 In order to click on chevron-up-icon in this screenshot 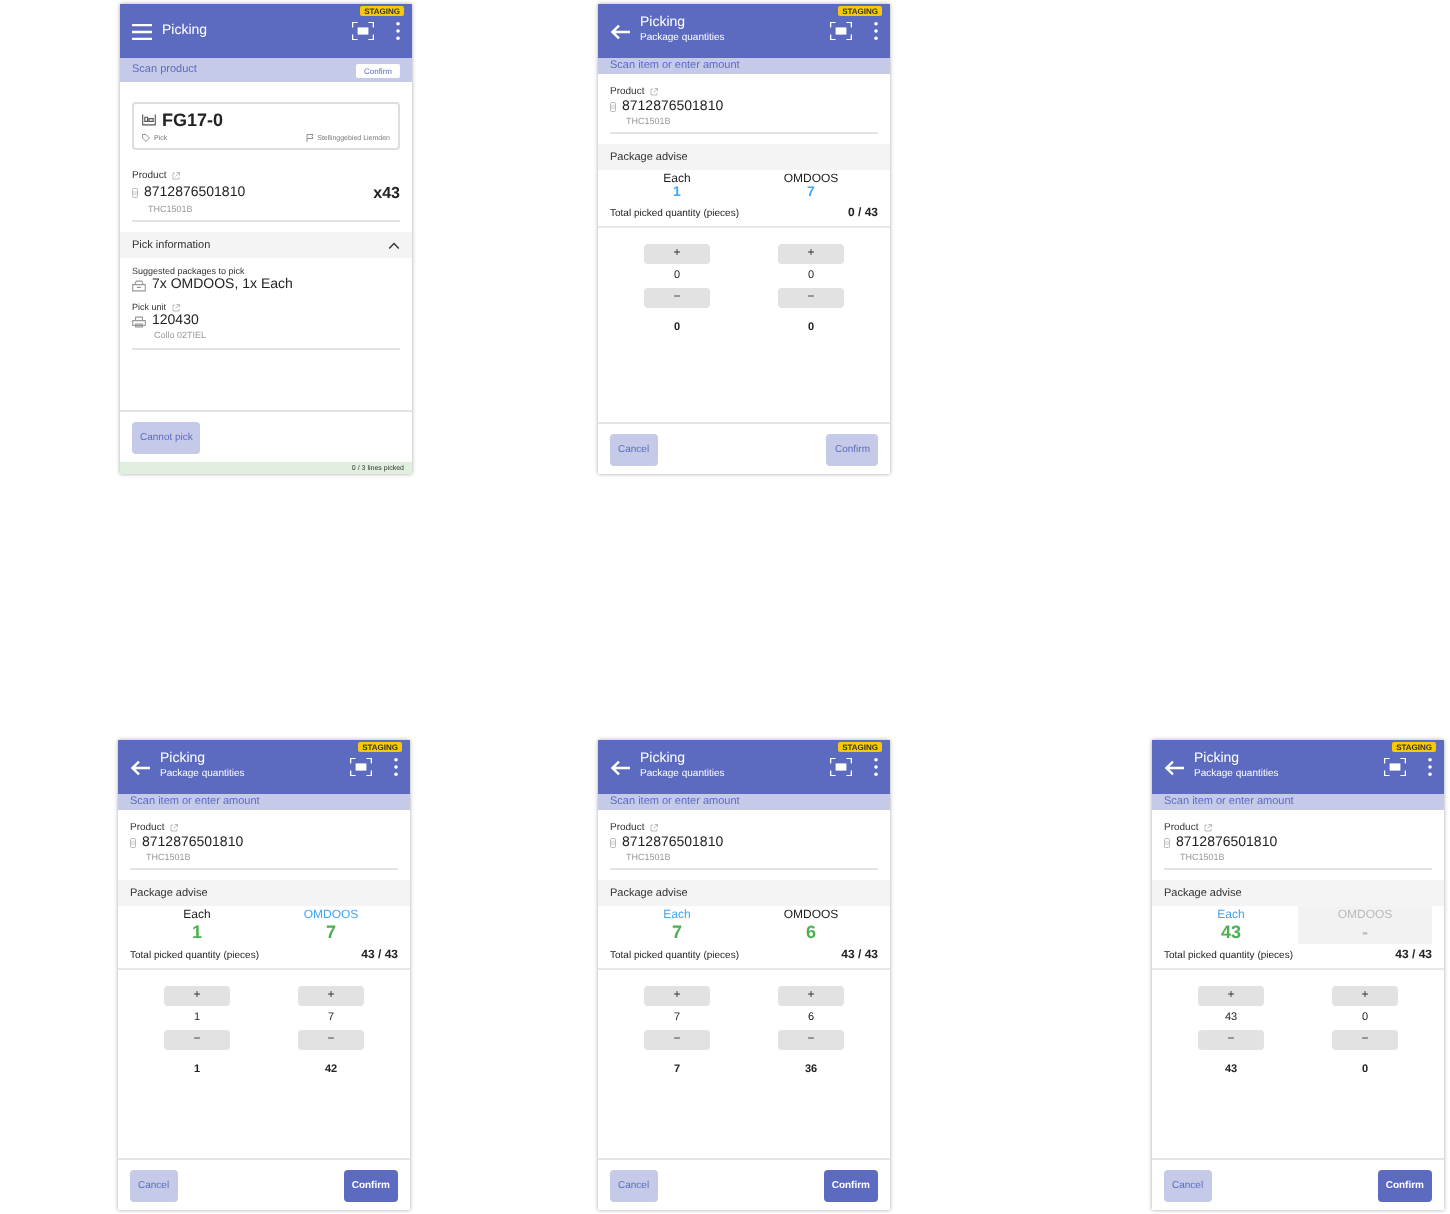, I will do `click(394, 245)`.